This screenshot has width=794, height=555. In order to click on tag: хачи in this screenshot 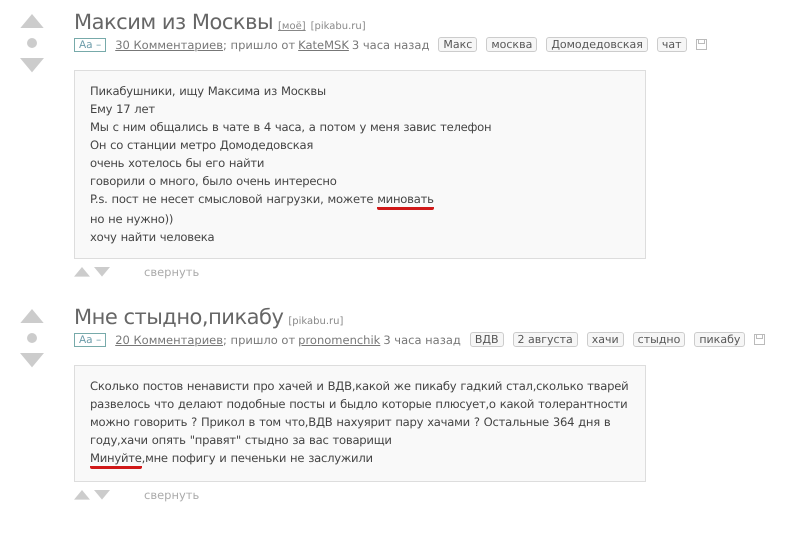, I will do `click(605, 339)`.